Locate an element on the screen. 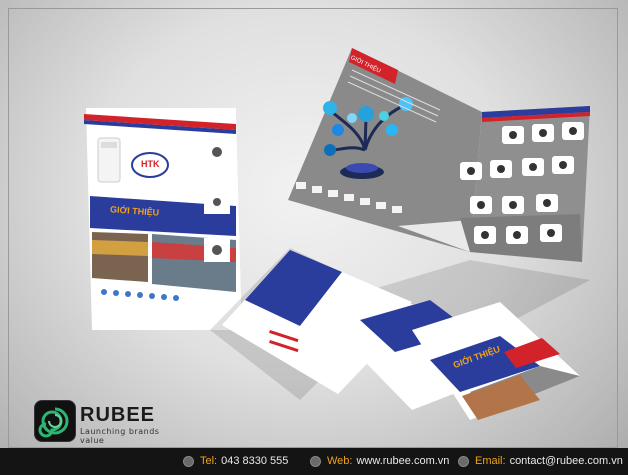 Image resolution: width=628 pixels, height=475 pixels. tel-value: 043 8330 555 is located at coordinates (255, 461).